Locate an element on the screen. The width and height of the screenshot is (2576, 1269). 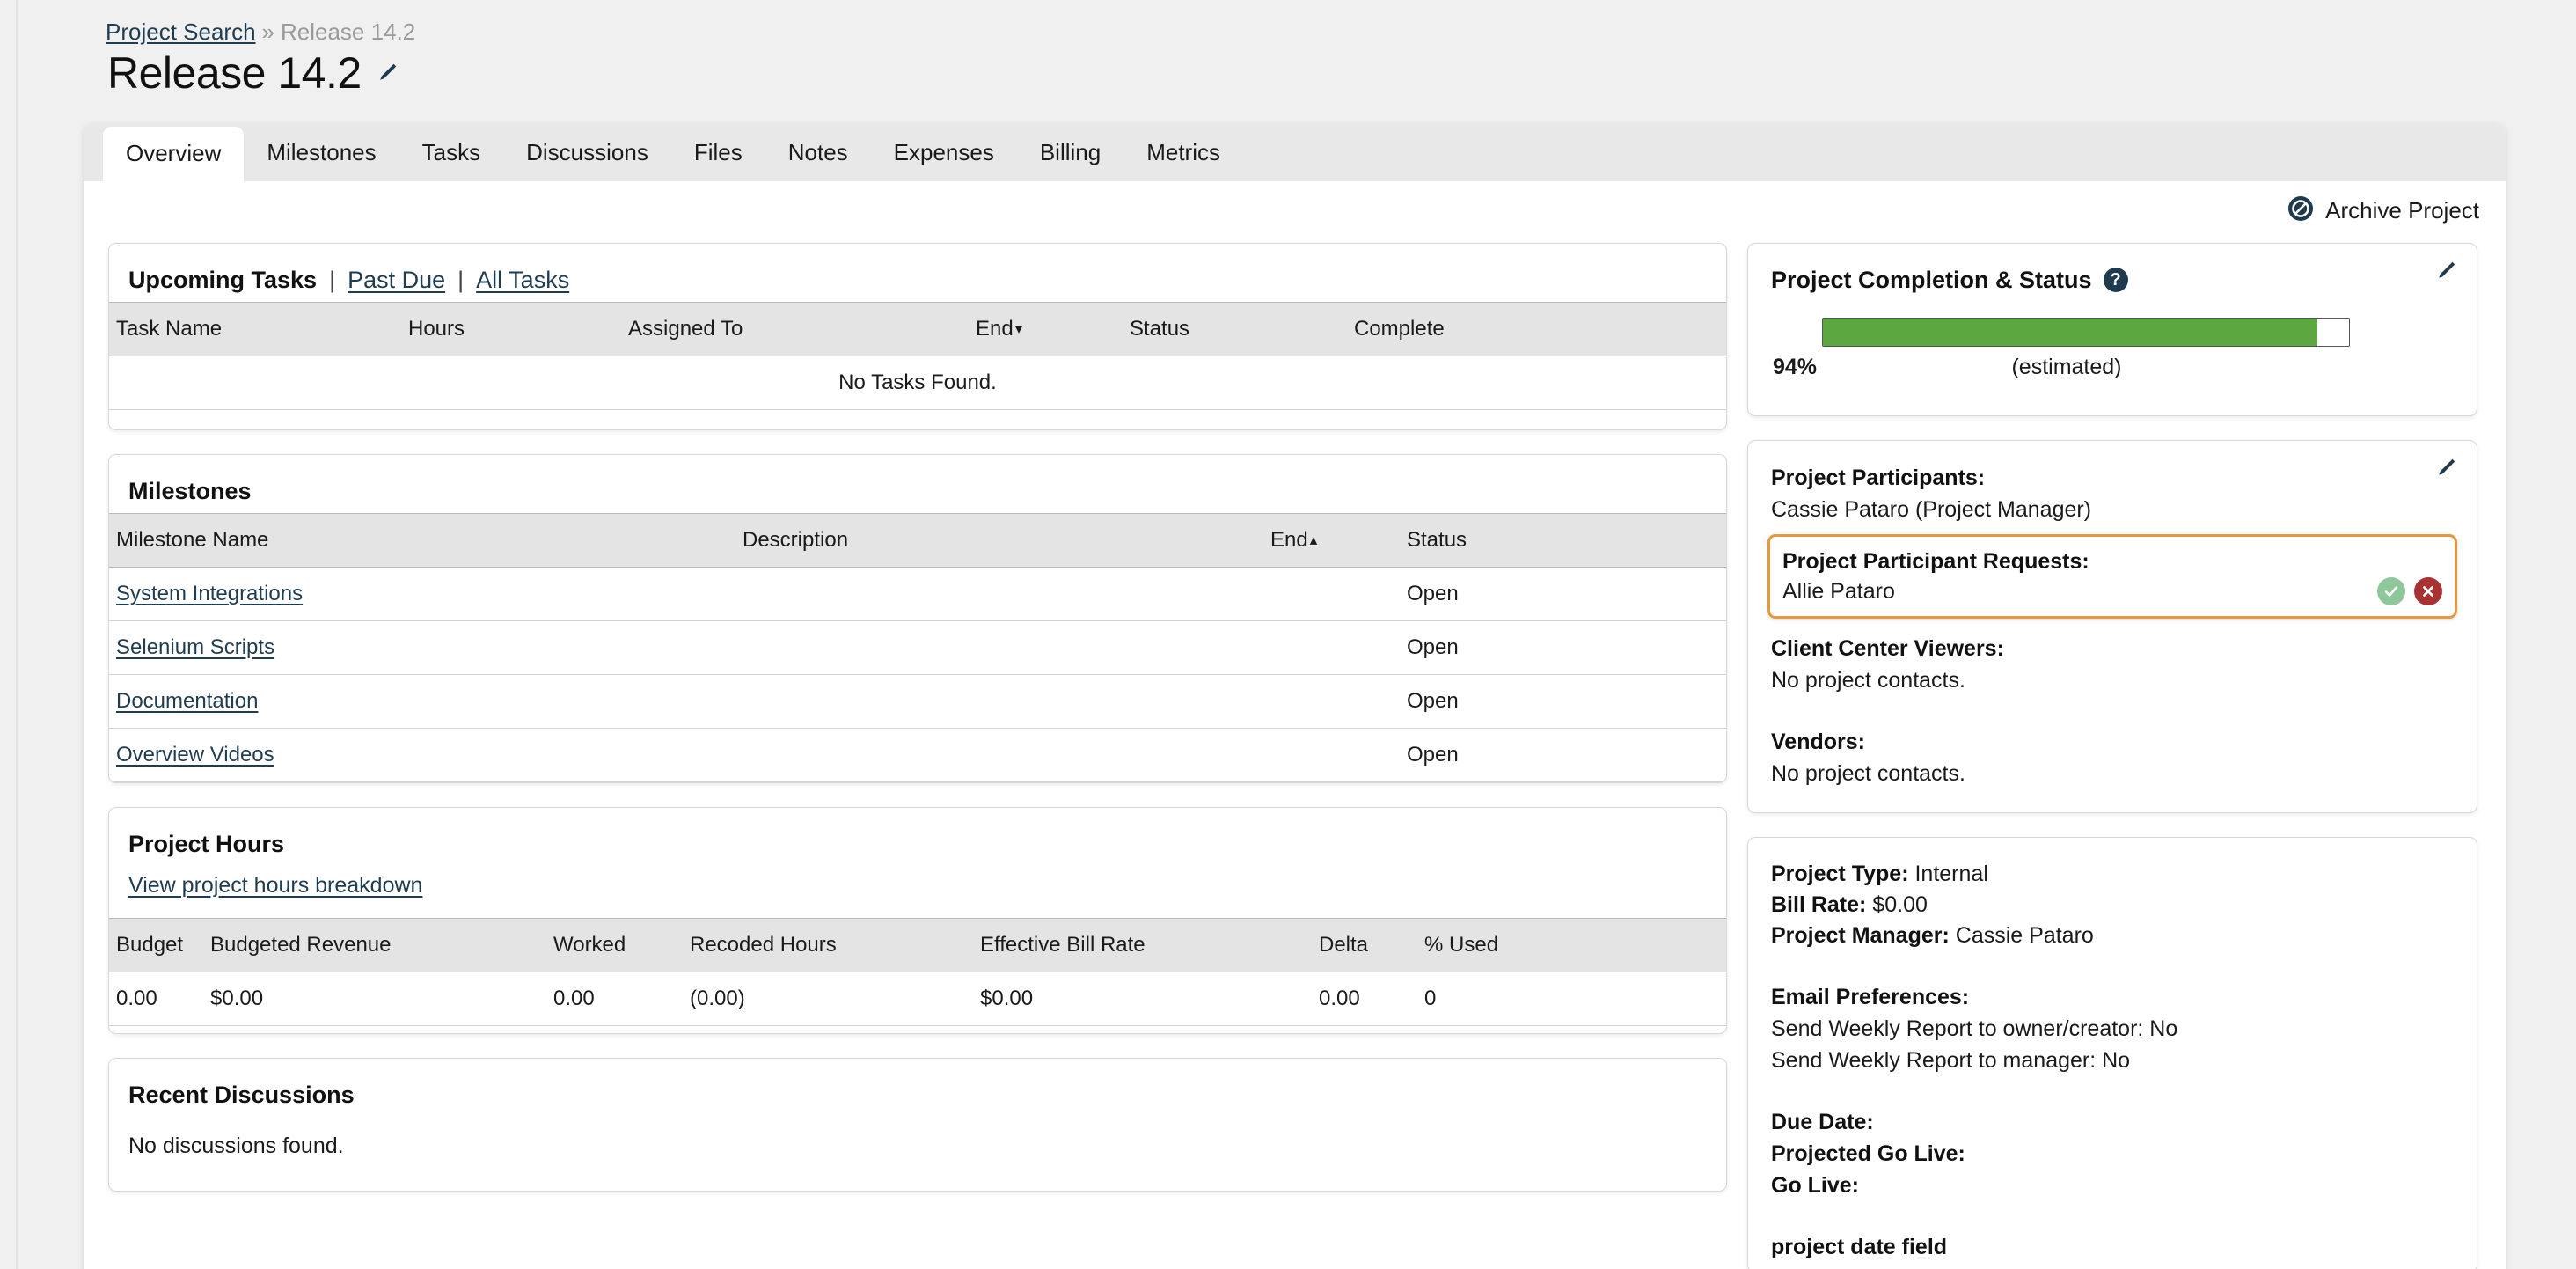
milestone-name-cell: Overview Videos is located at coordinates (426, 755).